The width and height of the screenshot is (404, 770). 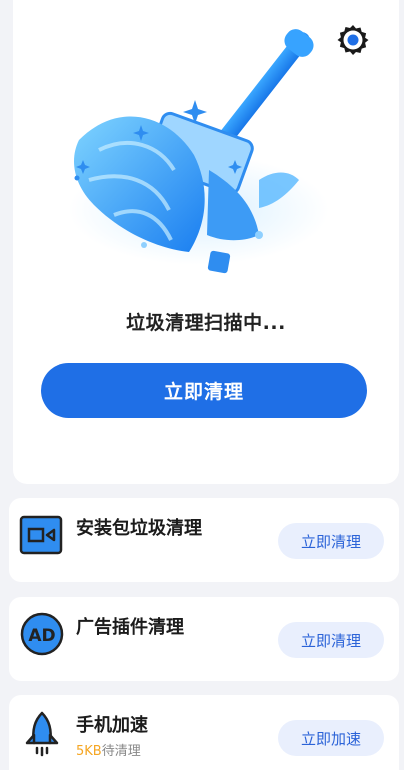 What do you see at coordinates (42, 733) in the screenshot?
I see `rocket-icon` at bounding box center [42, 733].